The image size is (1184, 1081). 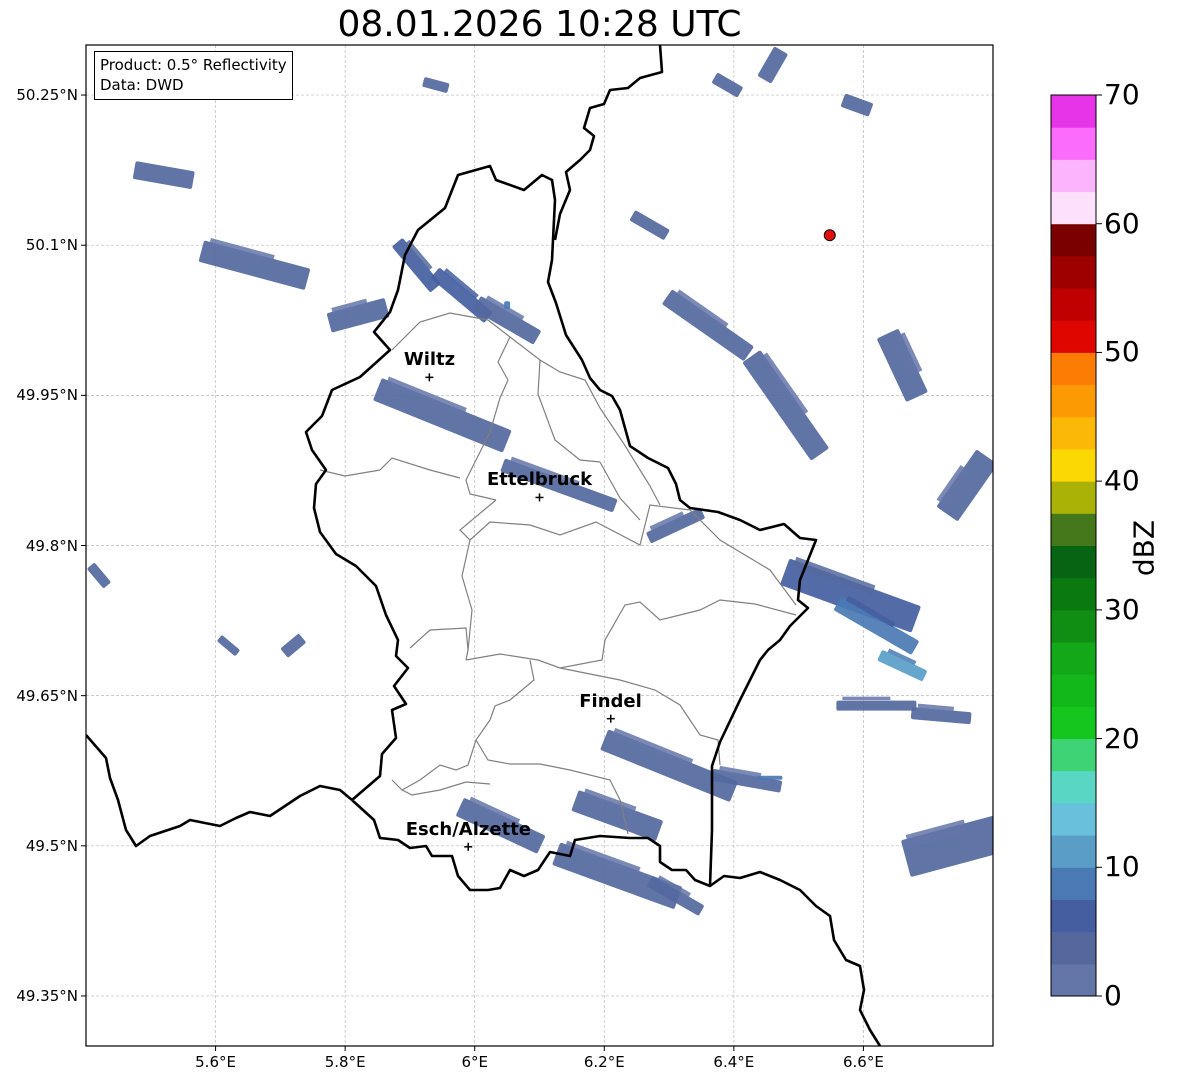 What do you see at coordinates (1122, 738) in the screenshot?
I see `colorbar-tick-label: 20` at bounding box center [1122, 738].